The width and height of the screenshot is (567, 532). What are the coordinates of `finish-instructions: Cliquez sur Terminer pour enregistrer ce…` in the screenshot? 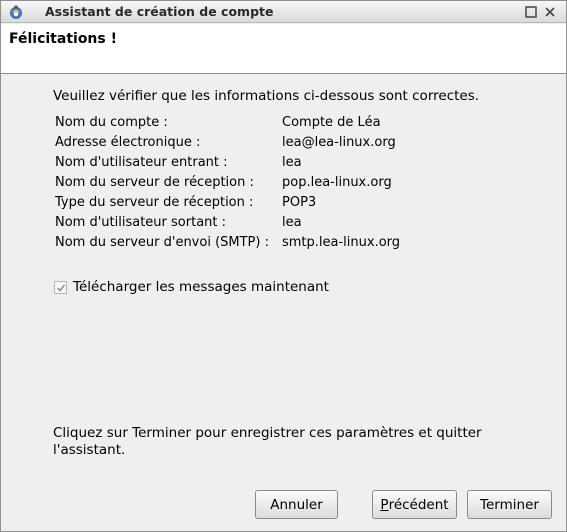 It's located at (267, 441).